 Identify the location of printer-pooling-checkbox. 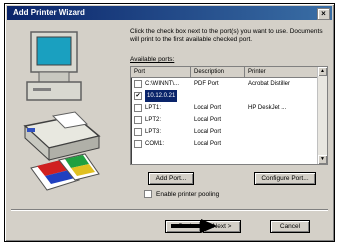
(148, 194).